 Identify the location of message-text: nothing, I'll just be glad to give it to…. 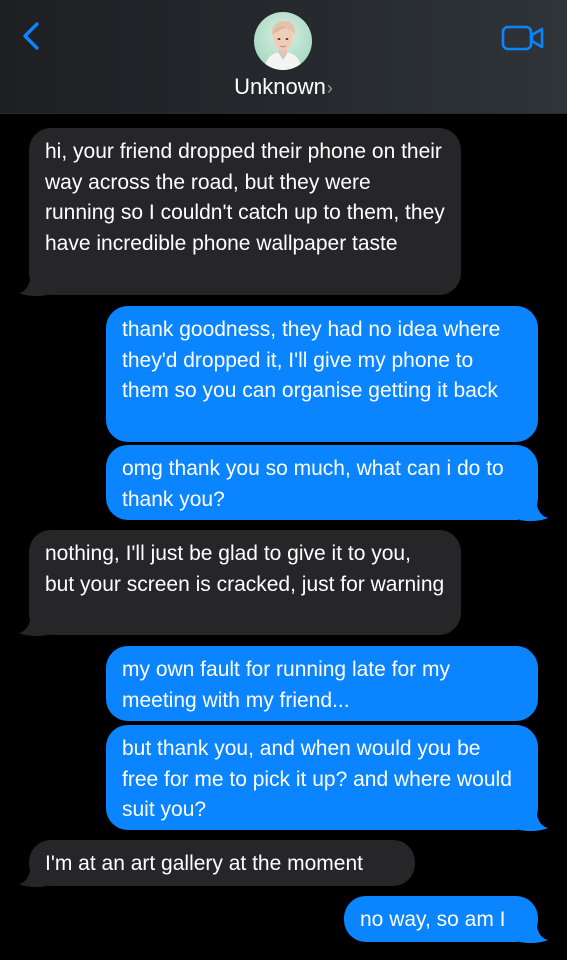
(245, 569).